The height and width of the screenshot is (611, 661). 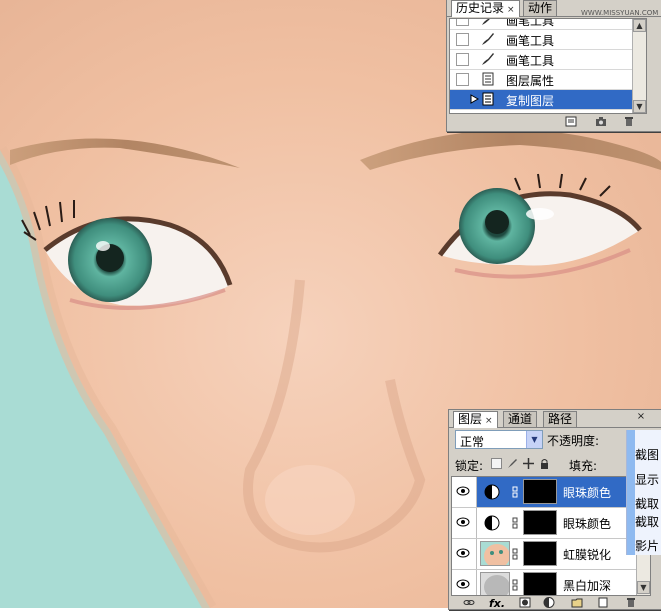 What do you see at coordinates (544, 463) in the screenshot?
I see `lock-all-icon` at bounding box center [544, 463].